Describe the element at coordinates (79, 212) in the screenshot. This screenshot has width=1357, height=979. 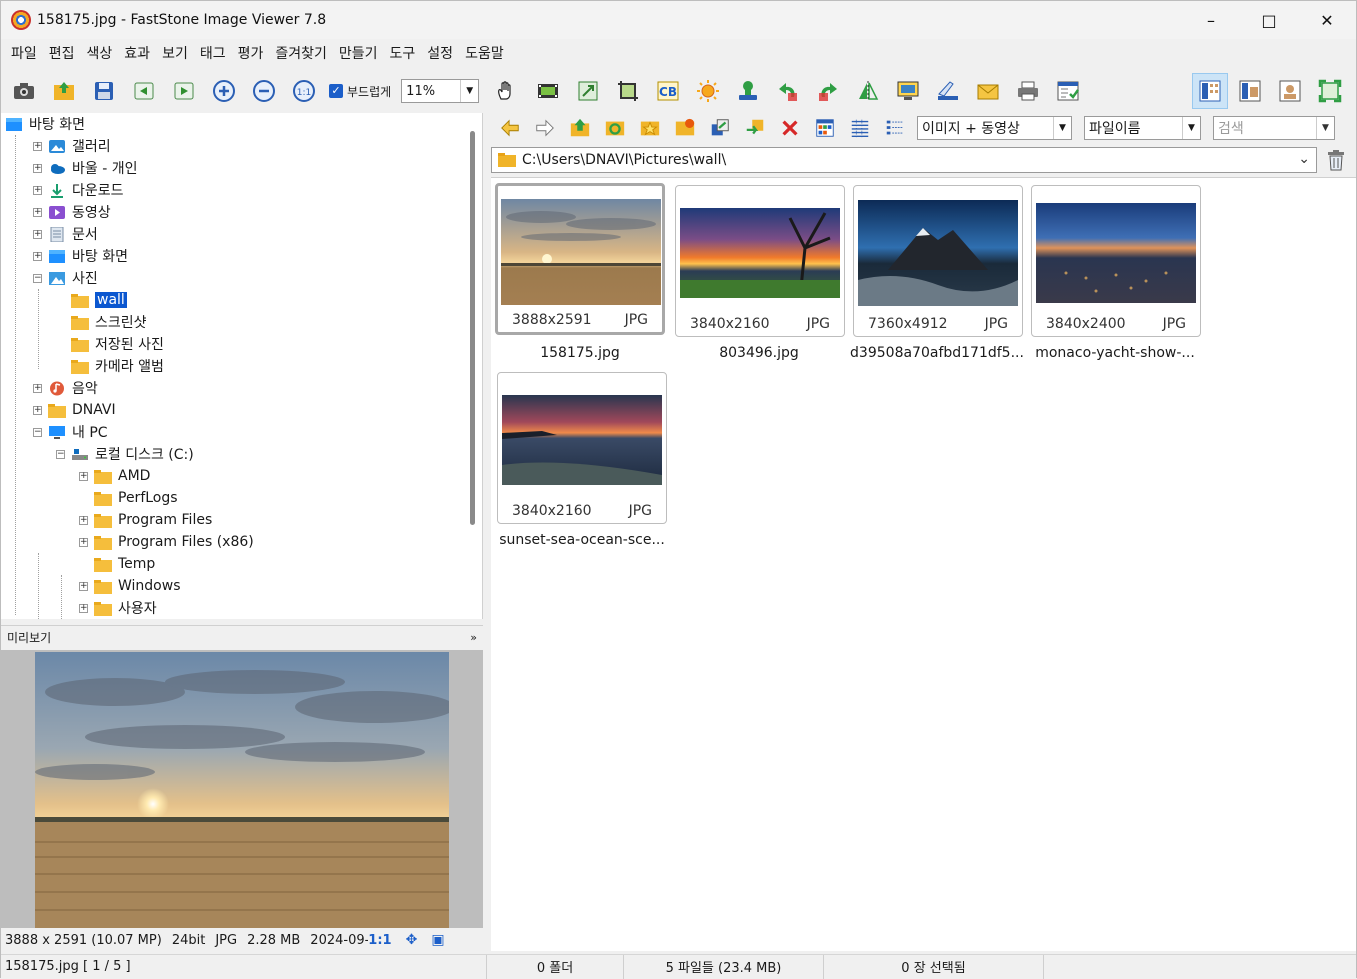
I see `tree-item: 동영상` at that location.